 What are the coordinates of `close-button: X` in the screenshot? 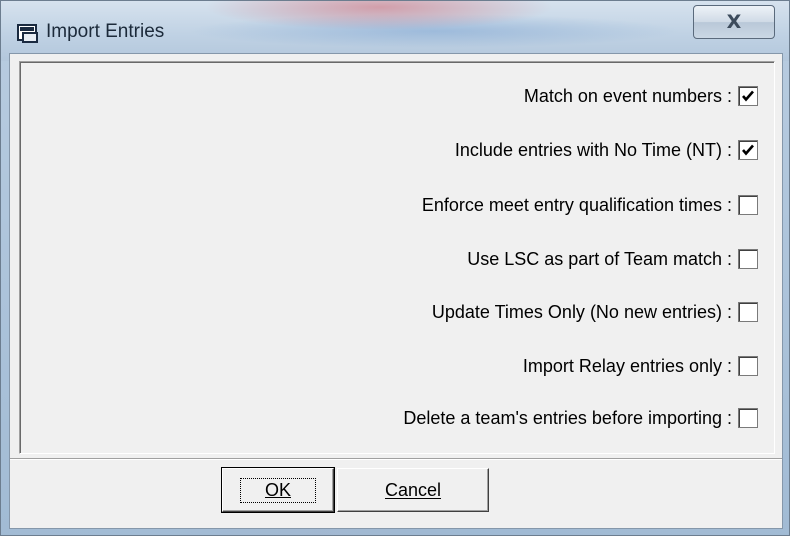 It's located at (734, 22).